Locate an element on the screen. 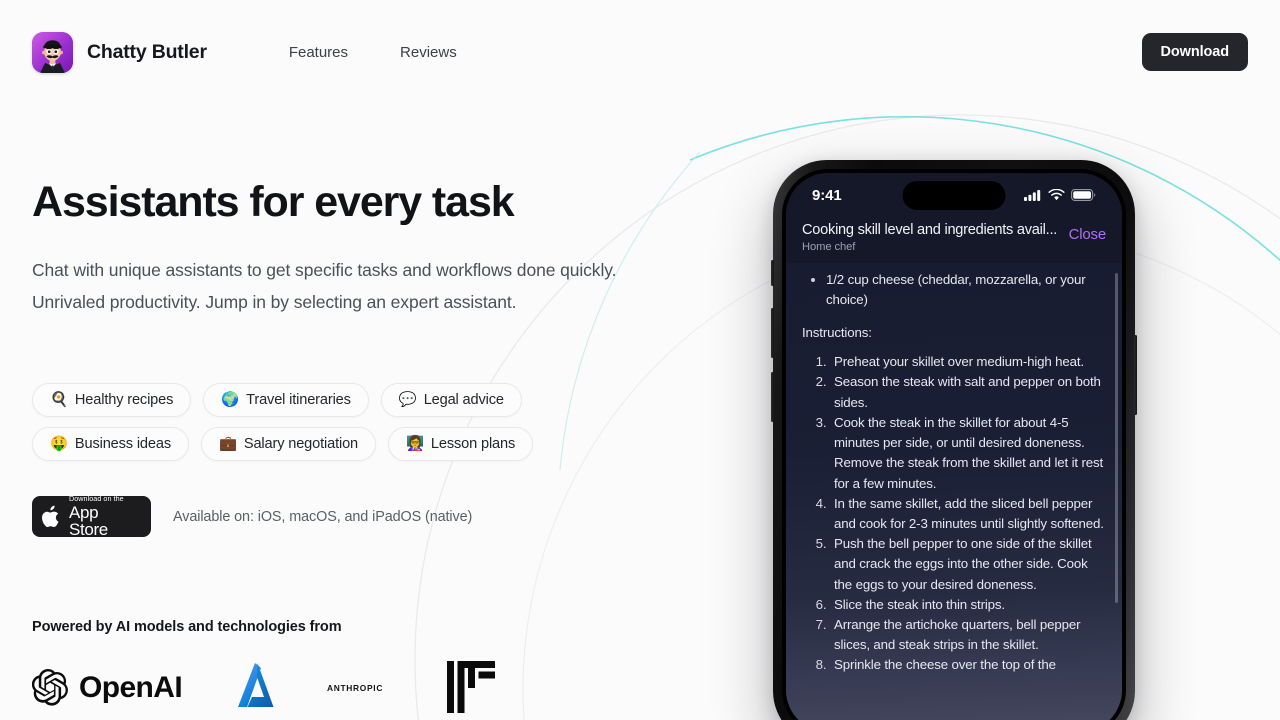 This screenshot has width=1280, height=720. page-title: Assistants for every task is located at coordinates (273, 202).